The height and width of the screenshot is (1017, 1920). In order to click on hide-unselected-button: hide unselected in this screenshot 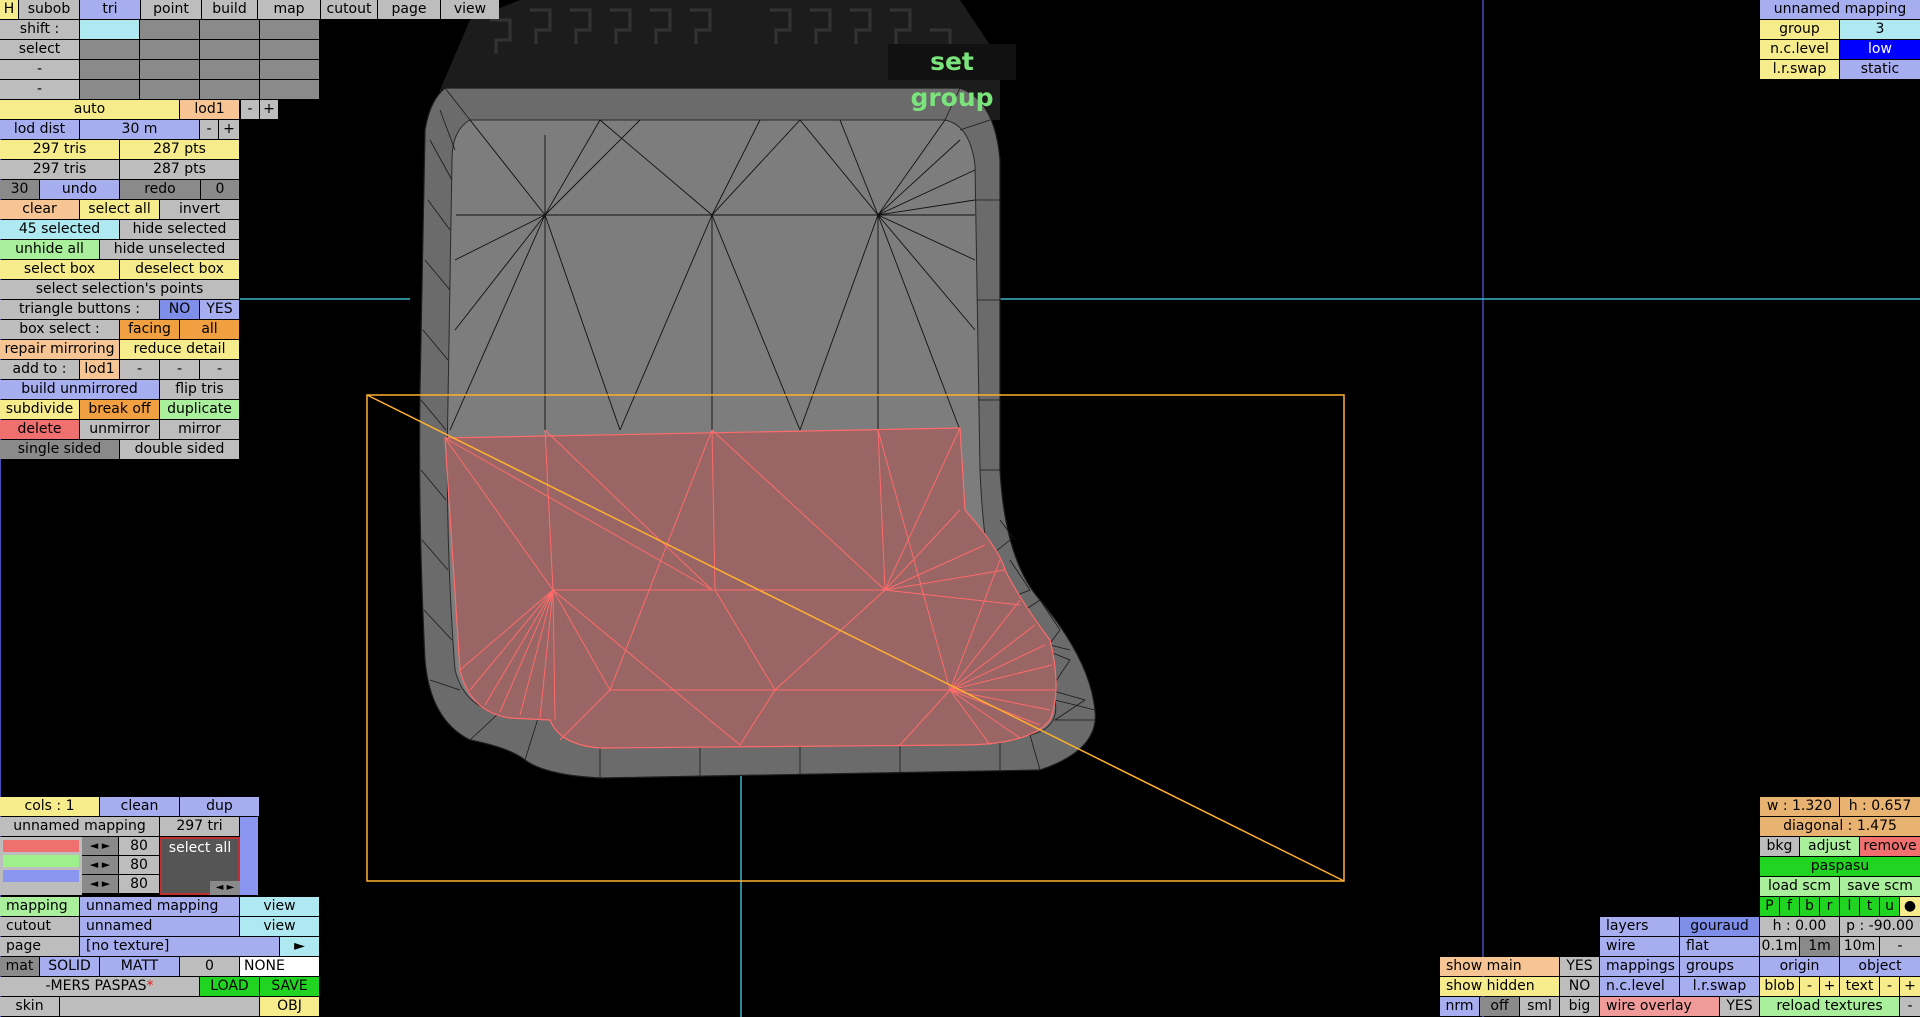, I will do `click(169, 249)`.